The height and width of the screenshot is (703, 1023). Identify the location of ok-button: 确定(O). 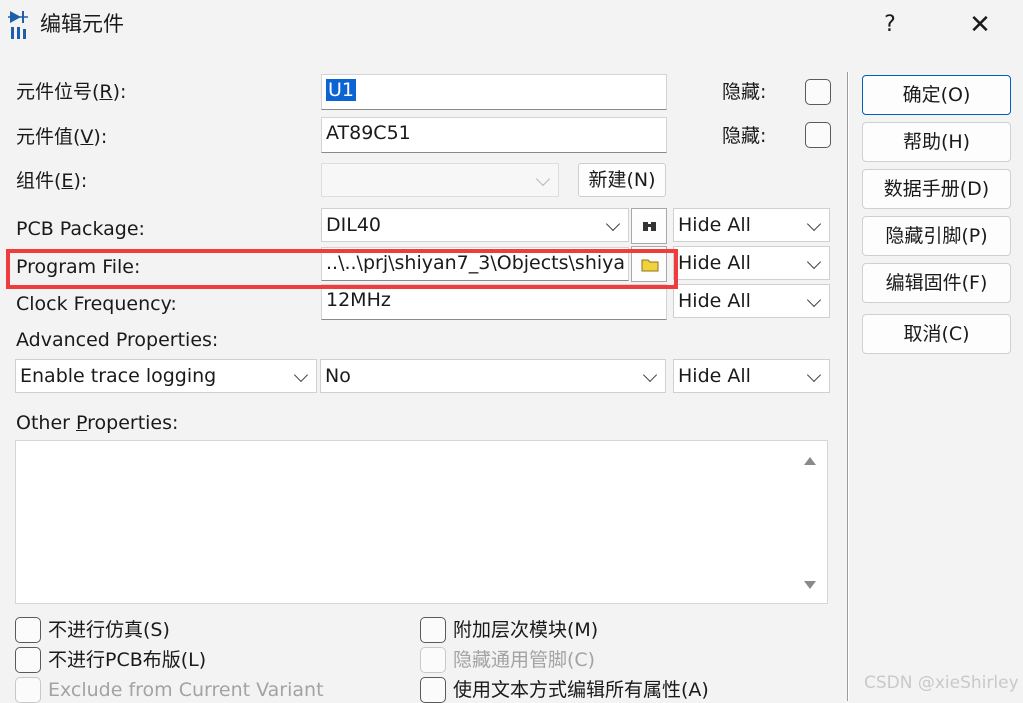
(936, 95).